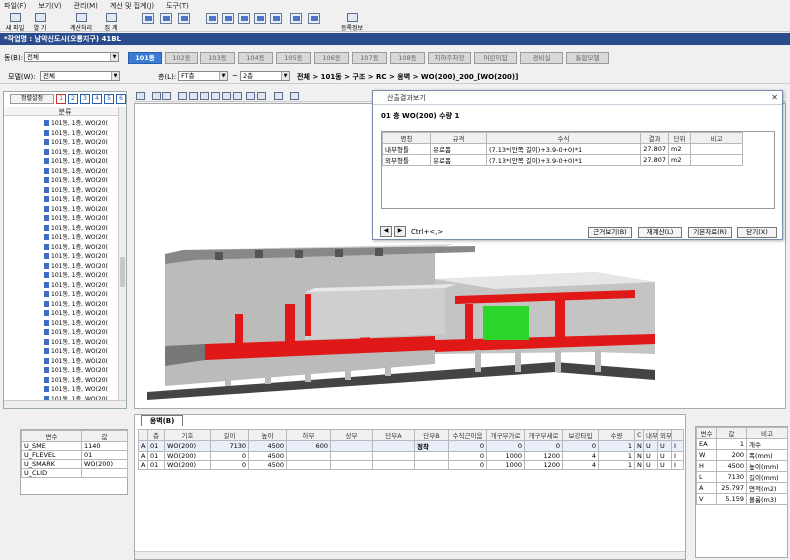 This screenshot has width=790, height=560. Describe the element at coordinates (40, 22) in the screenshot. I see `open-button: 열 기` at that location.